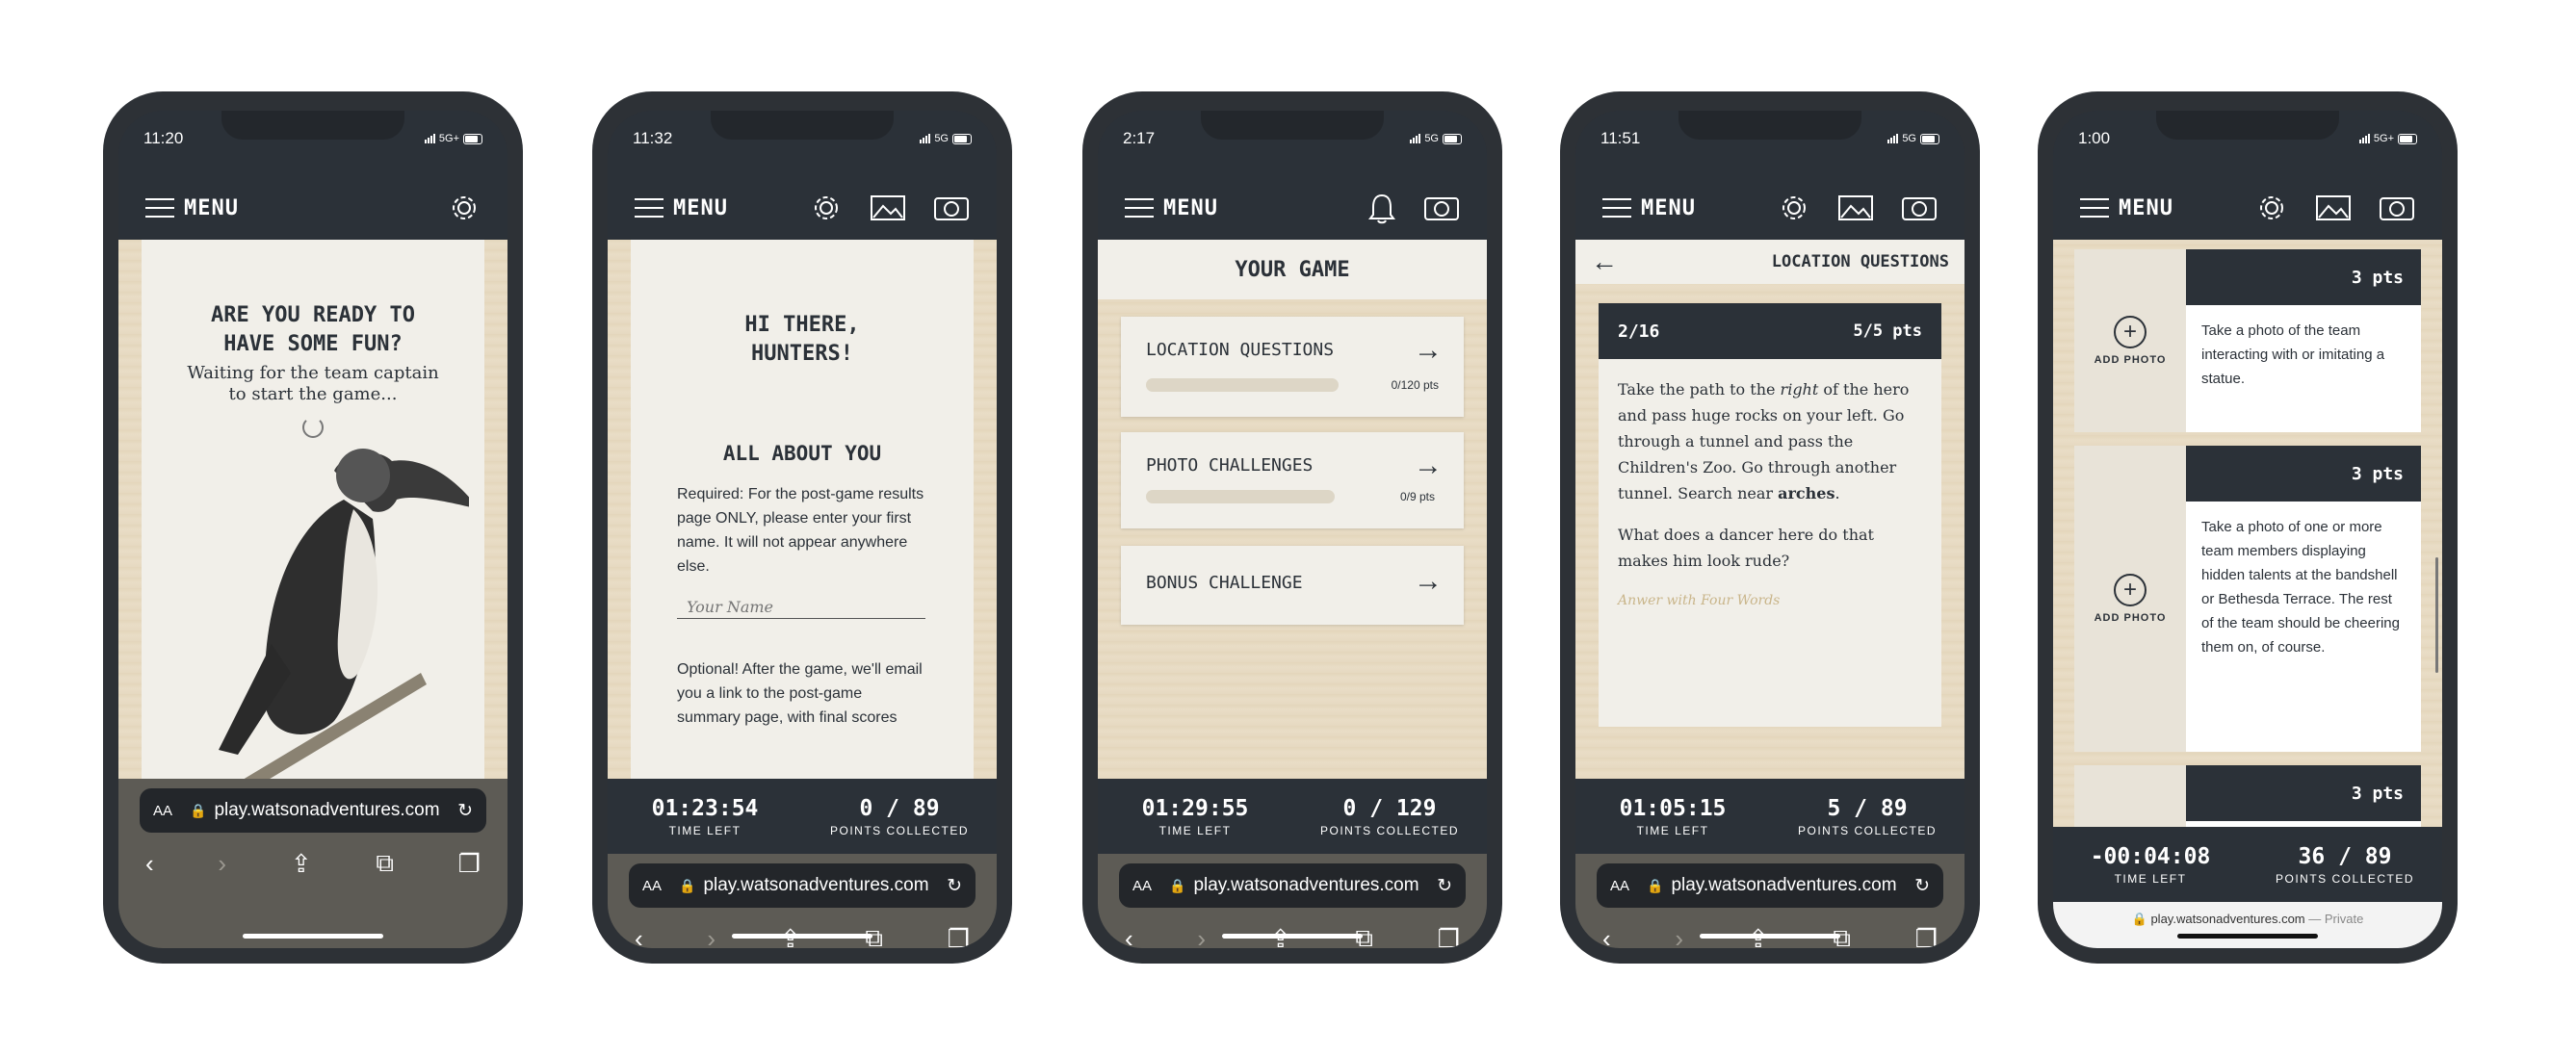  Describe the element at coordinates (1673, 808) in the screenshot. I see `time-left-value: 01:05:15` at that location.